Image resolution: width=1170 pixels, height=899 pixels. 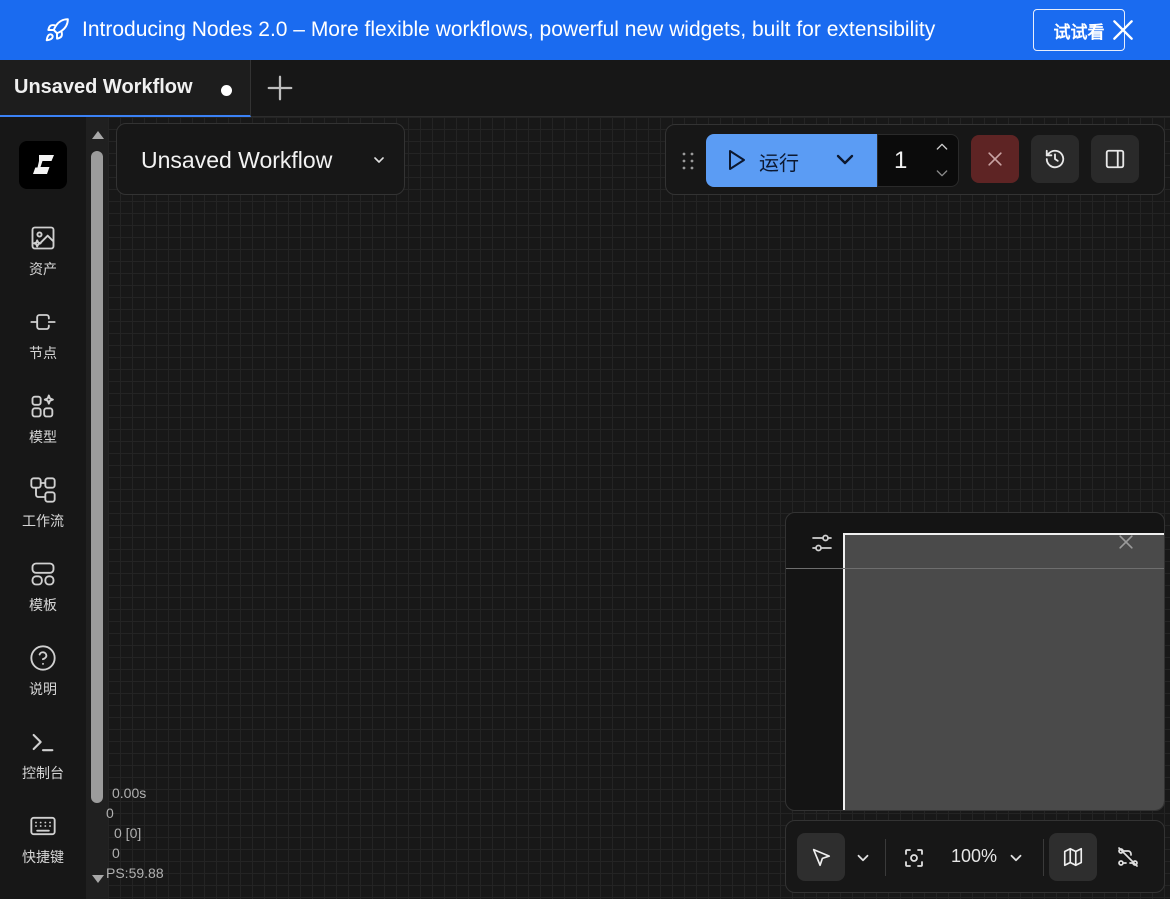 What do you see at coordinates (822, 543) in the screenshot?
I see `settings-sliders-icon` at bounding box center [822, 543].